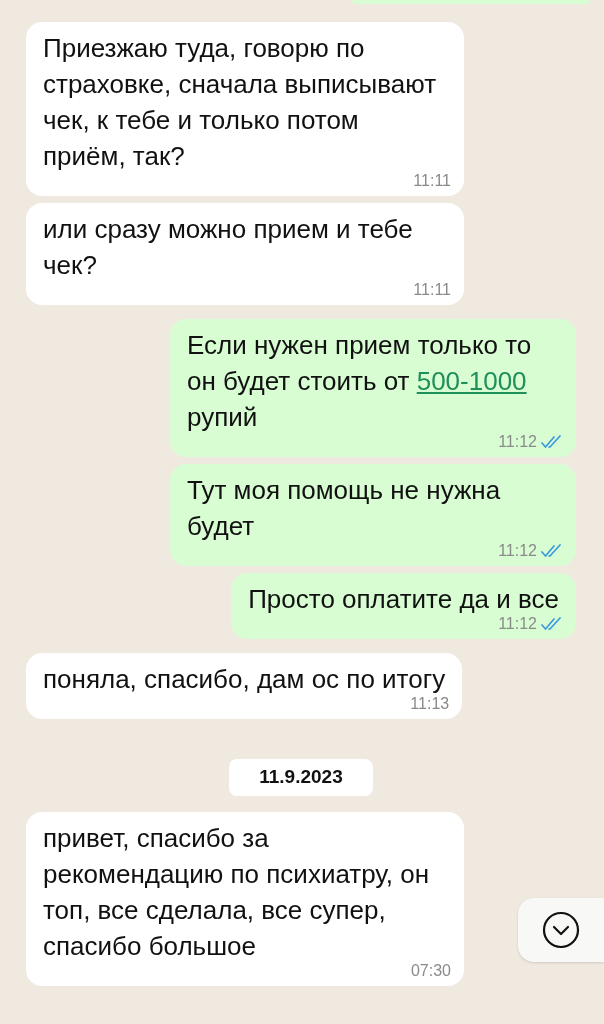 The width and height of the screenshot is (604, 1024). I want to click on message-text: или сразу можно прием и тебе чек?, so click(228, 247).